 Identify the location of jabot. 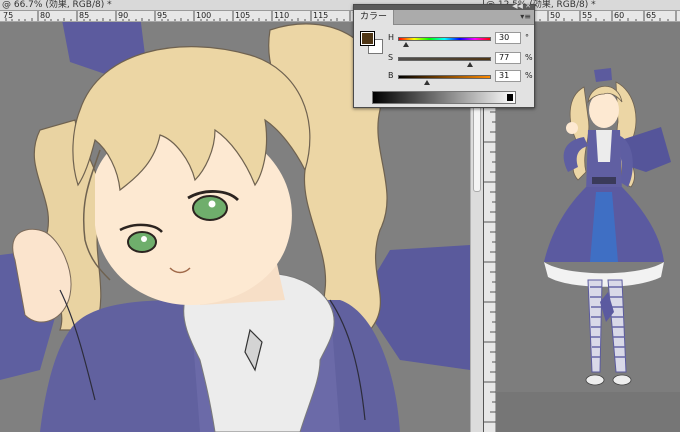
(604, 146).